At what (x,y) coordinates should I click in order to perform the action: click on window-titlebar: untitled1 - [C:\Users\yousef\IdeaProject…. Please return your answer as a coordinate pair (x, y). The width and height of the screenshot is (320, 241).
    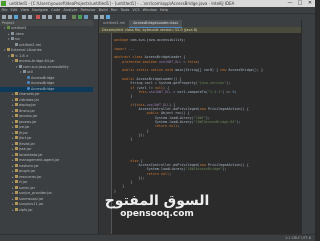
    Looking at the image, I should click on (157, 3).